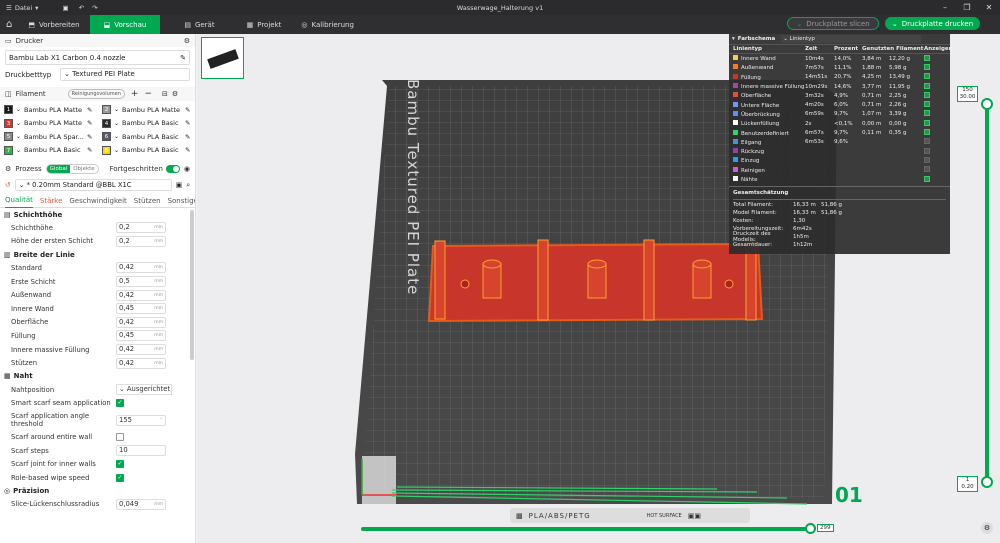 This screenshot has height=543, width=1000. I want to click on scarf-steps-input: 10, so click(141, 451).